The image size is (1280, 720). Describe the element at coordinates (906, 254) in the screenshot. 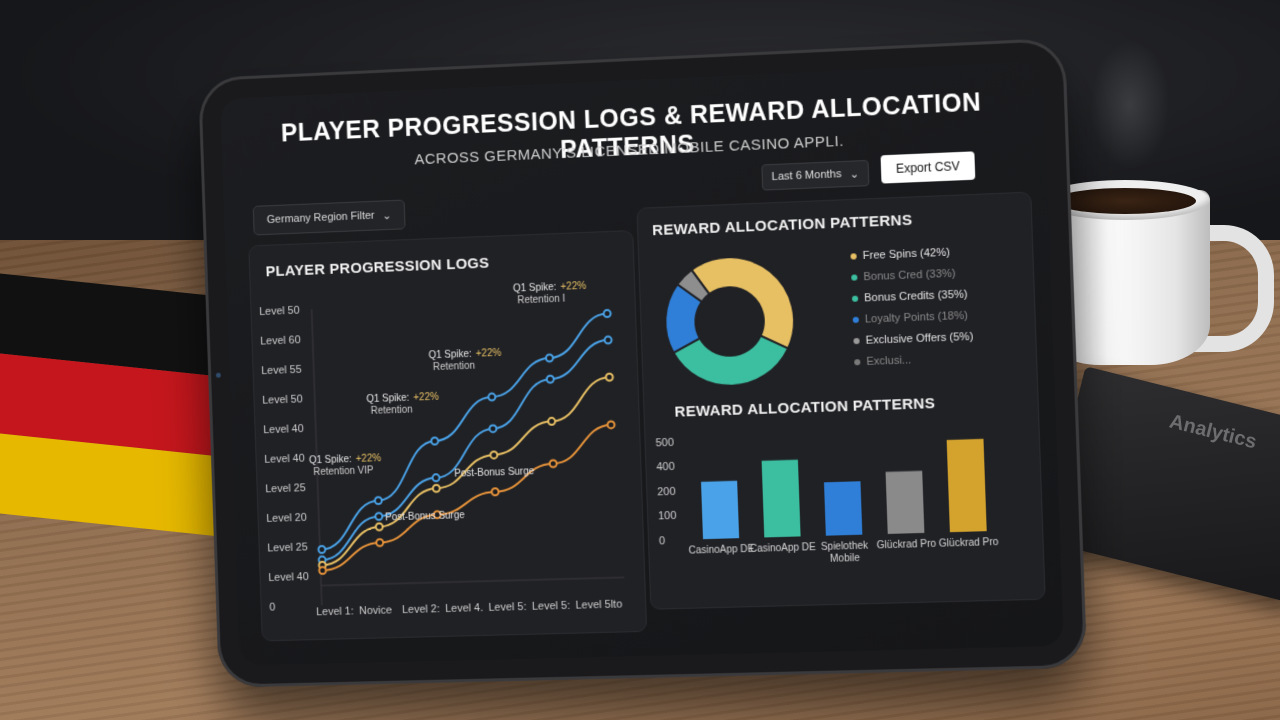

I see `legend-label: Free Spins (42%)` at that location.